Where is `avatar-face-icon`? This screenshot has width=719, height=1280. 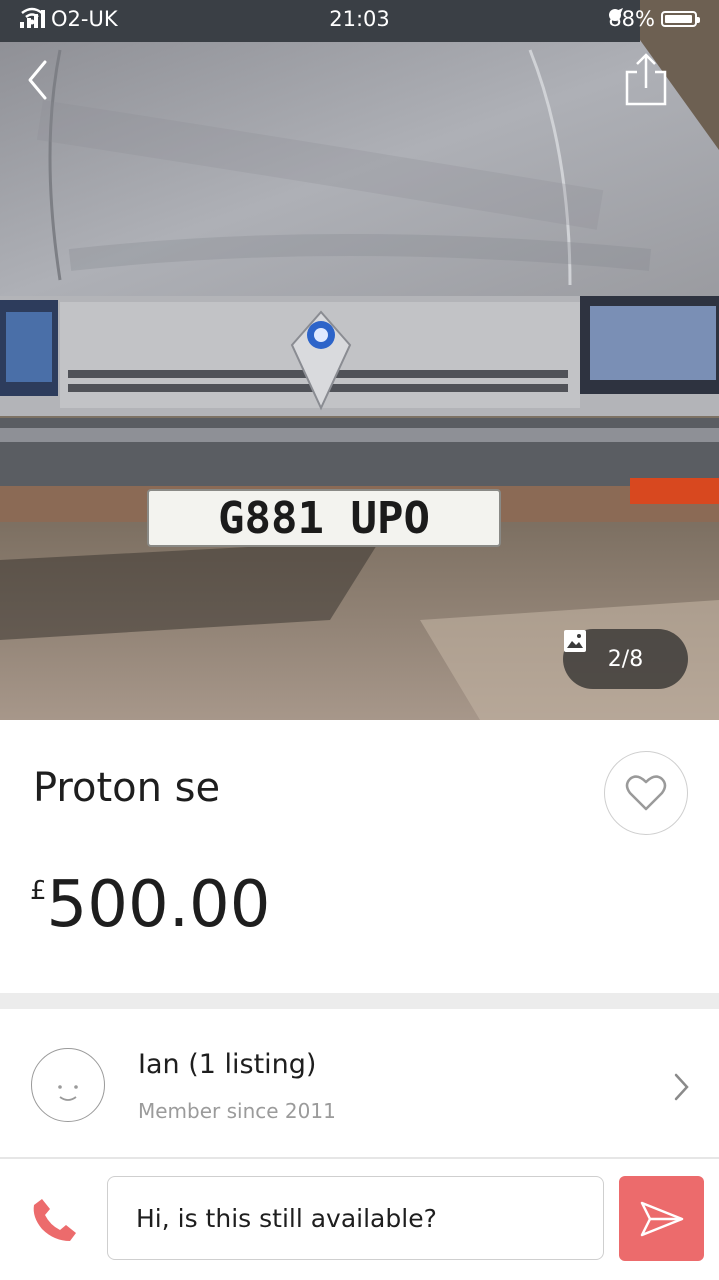
avatar-face-icon is located at coordinates (68, 1093).